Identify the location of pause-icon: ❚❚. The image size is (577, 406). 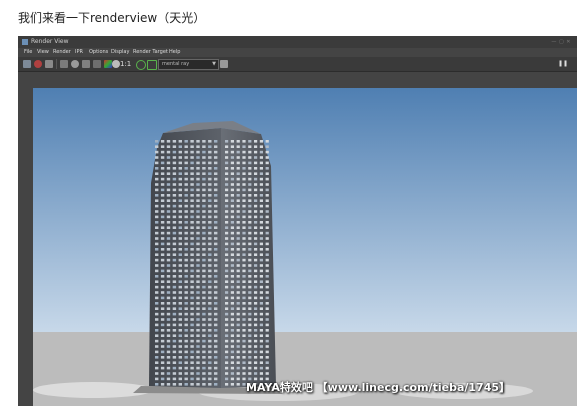
(563, 63).